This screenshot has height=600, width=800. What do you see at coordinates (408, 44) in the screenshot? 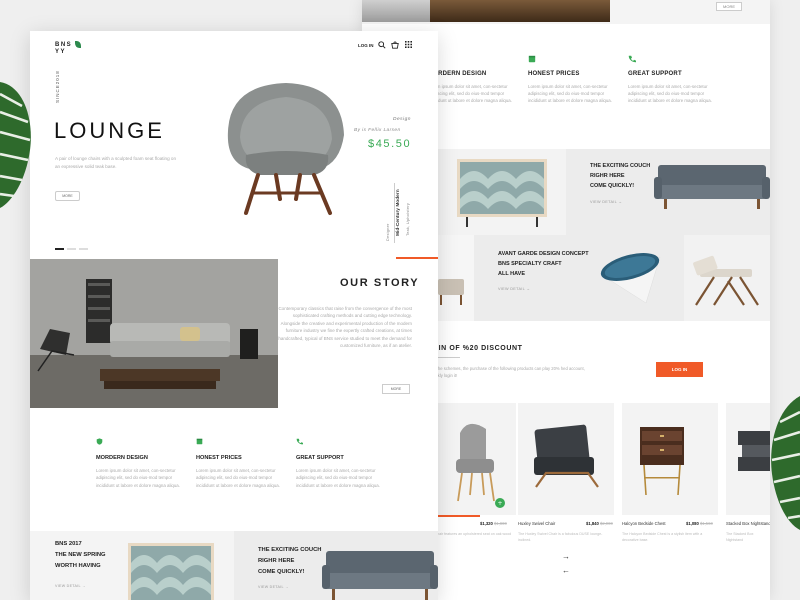
I see `grid-menu-icon` at bounding box center [408, 44].